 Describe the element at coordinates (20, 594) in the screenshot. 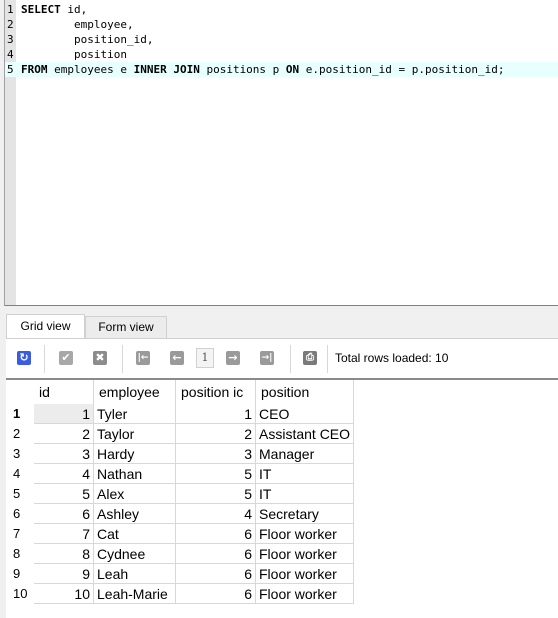

I see `row-number: 10` at that location.